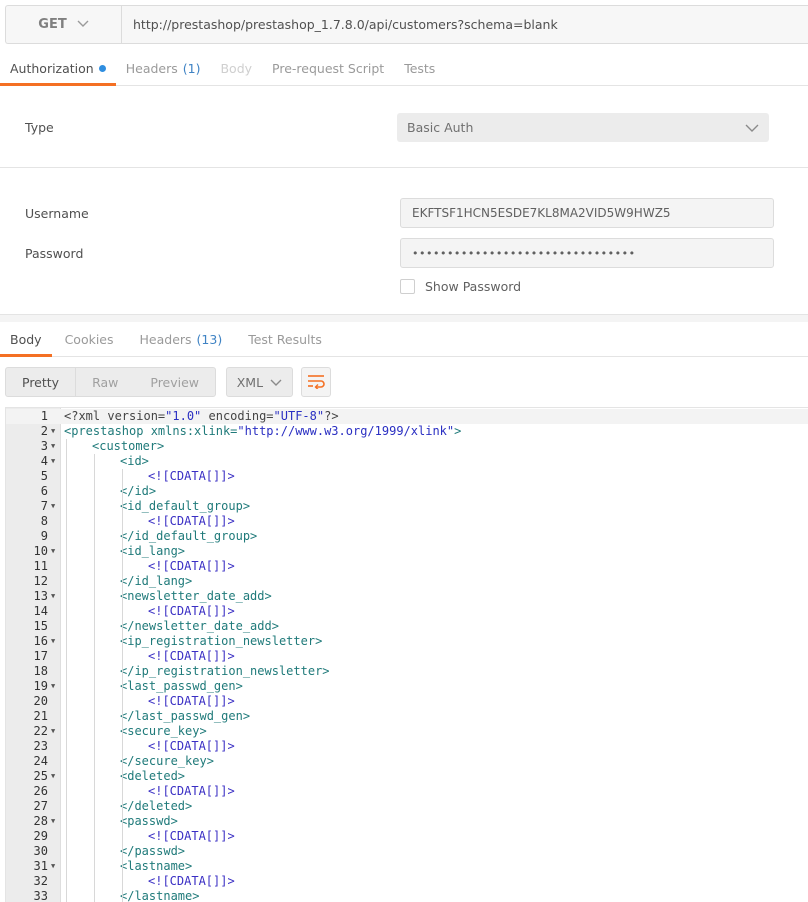 This screenshot has width=808, height=902. Describe the element at coordinates (58, 69) in the screenshot. I see `request-tab-authorization: Authorization` at that location.